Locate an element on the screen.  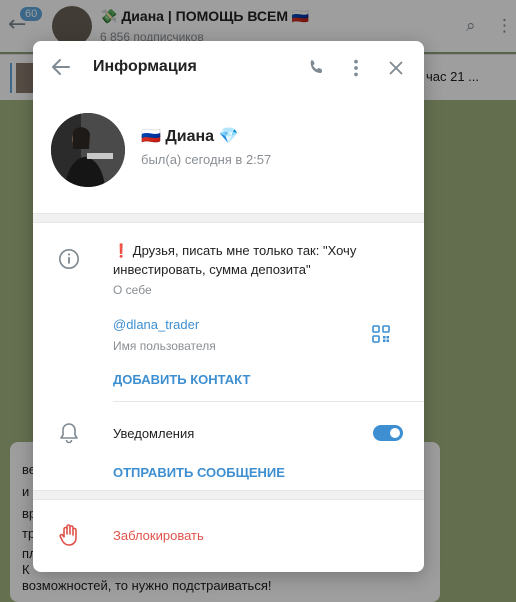
notifications-label: Уведомления is located at coordinates (154, 433).